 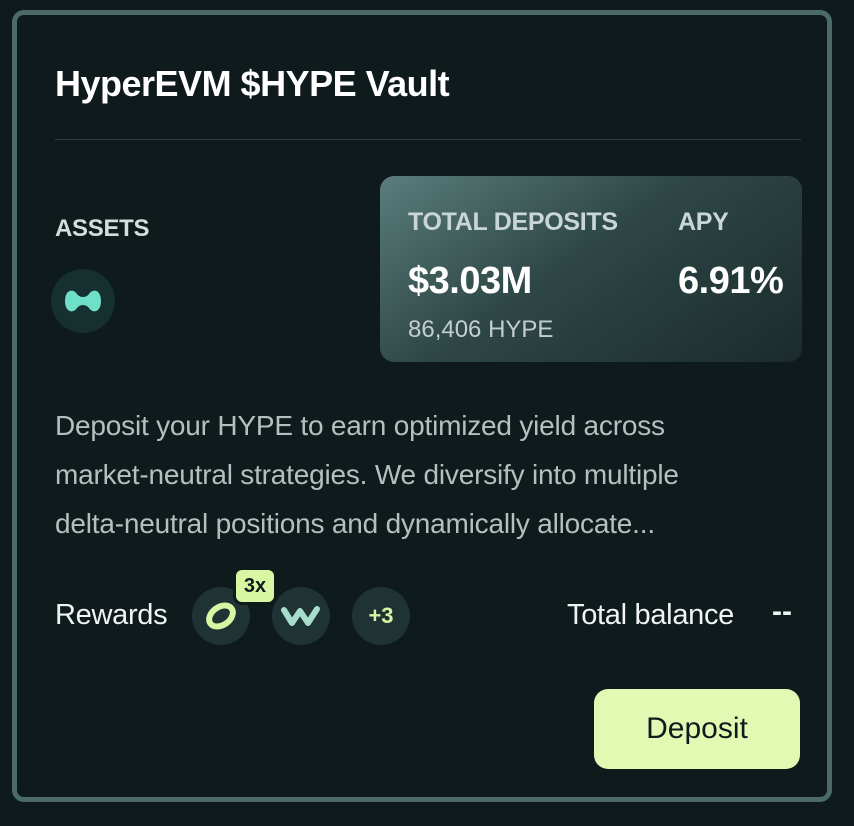 I want to click on reward-token-w-icon, so click(x=301, y=616).